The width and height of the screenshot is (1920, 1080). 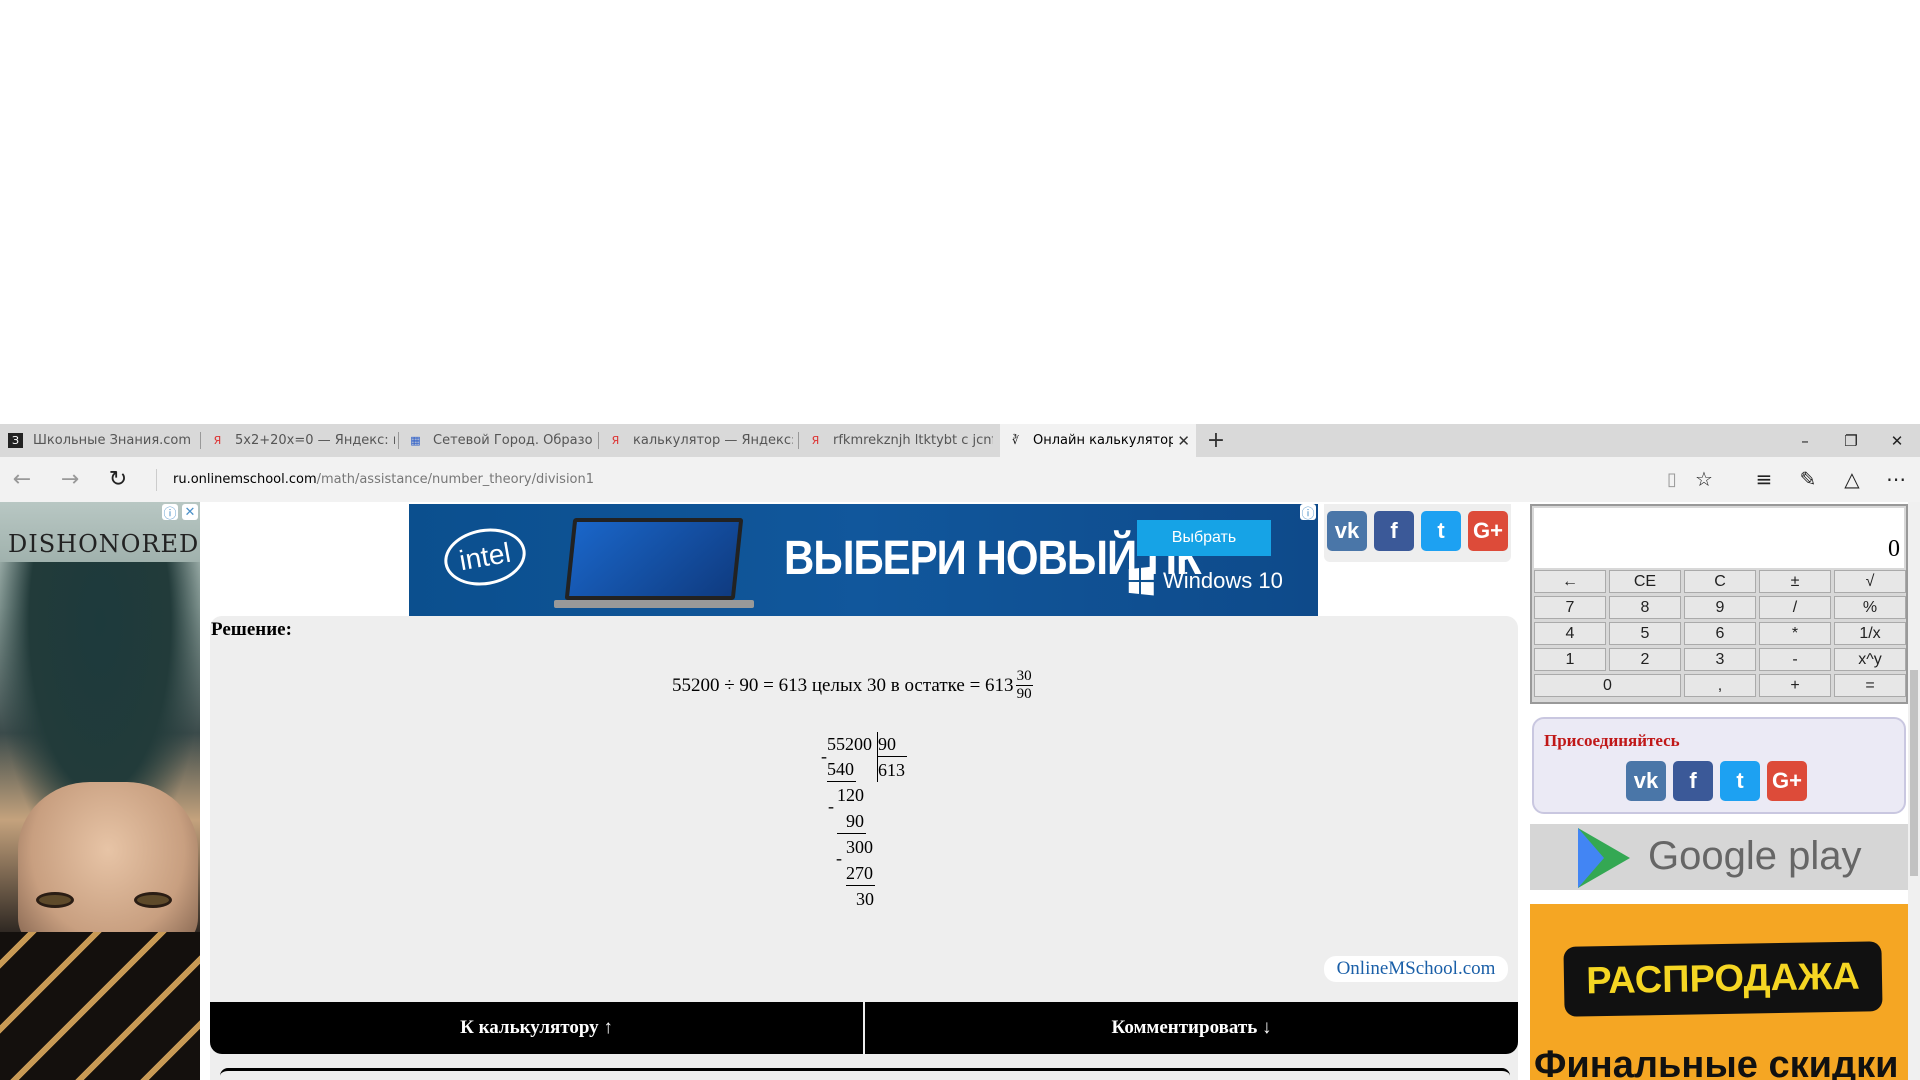 What do you see at coordinates (1607, 685) in the screenshot?
I see `calc-key-0: 0` at bounding box center [1607, 685].